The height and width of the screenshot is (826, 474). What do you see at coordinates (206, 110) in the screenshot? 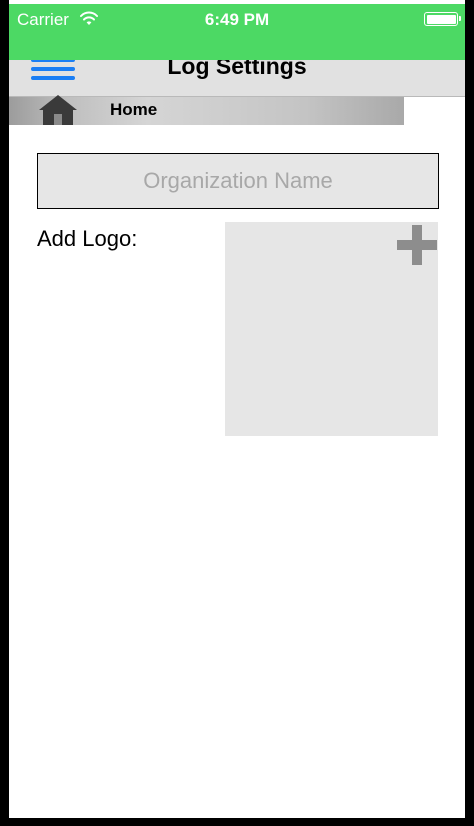
I see `breadcrumb-home: Home` at bounding box center [206, 110].